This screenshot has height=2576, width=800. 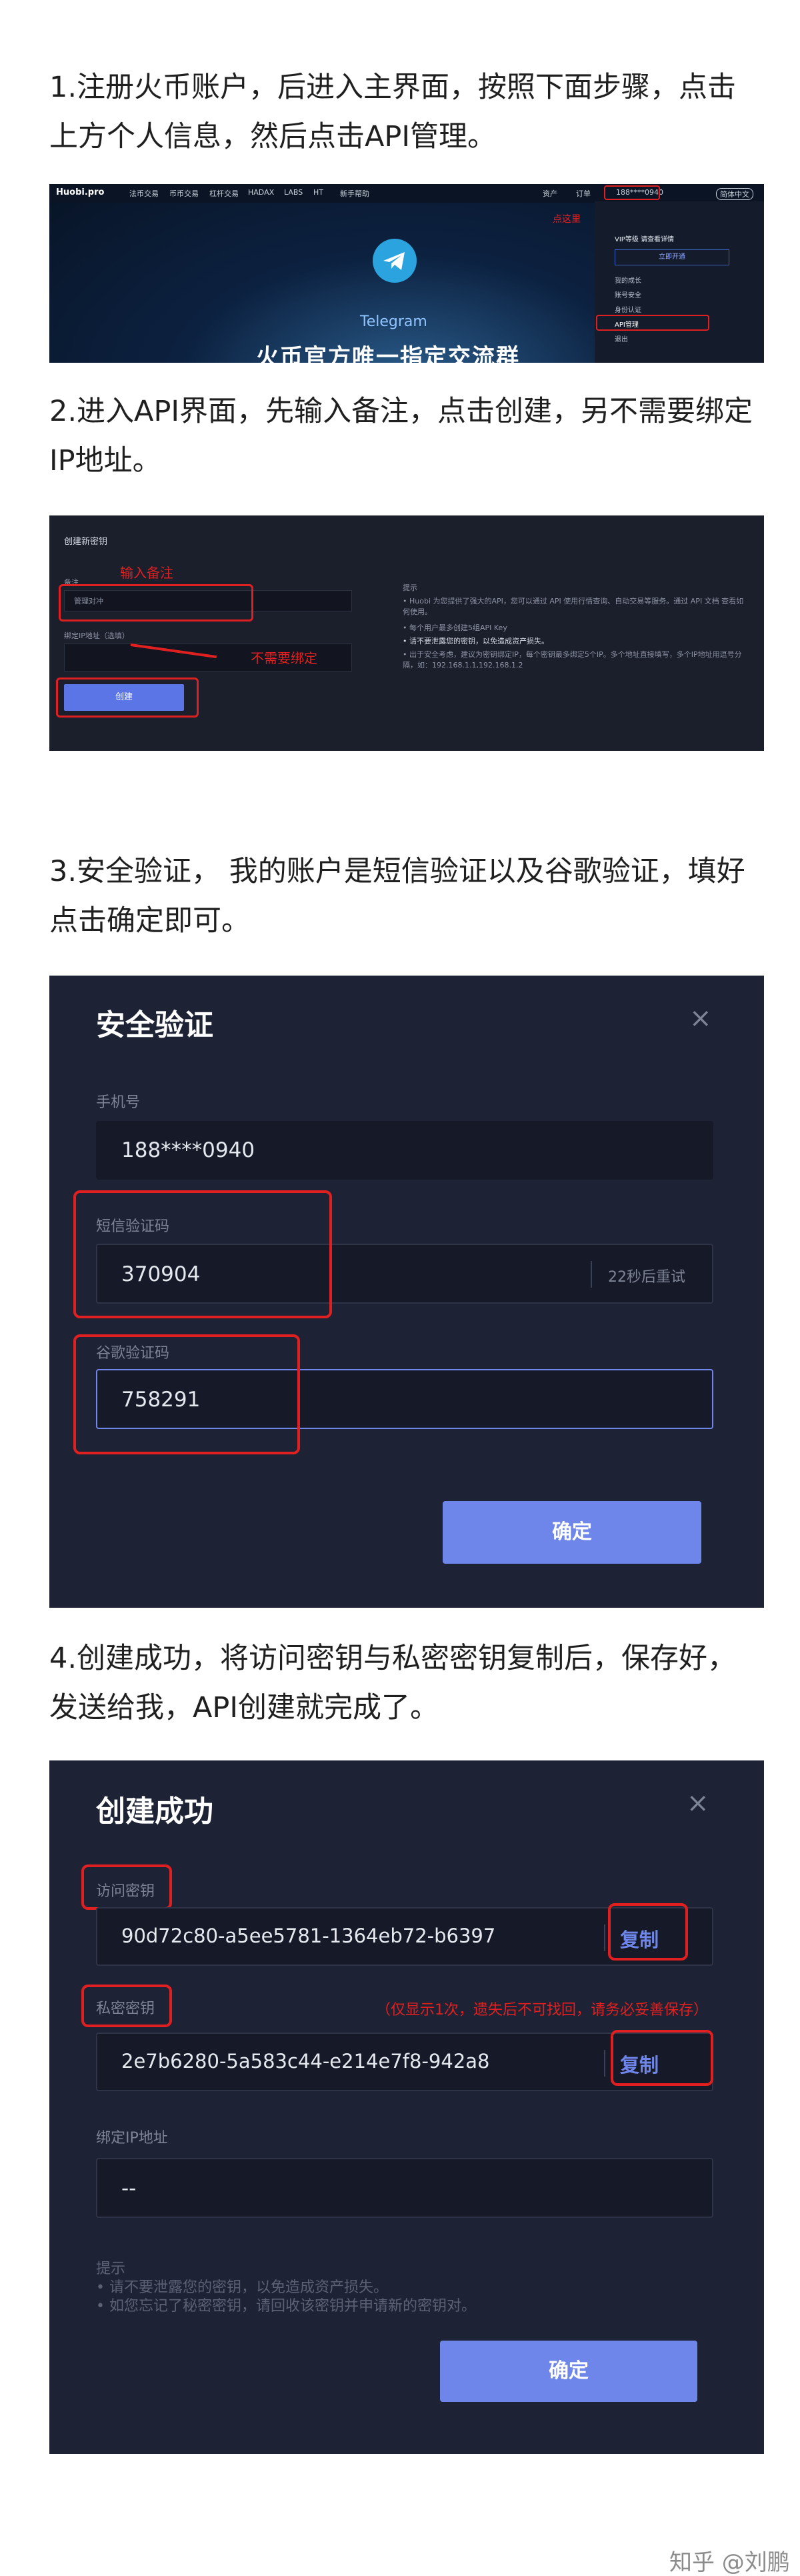 What do you see at coordinates (542, 2010) in the screenshot?
I see `secret-key-warning: （仅显示1次，遗失后不可找回，请务必妥善保存）` at bounding box center [542, 2010].